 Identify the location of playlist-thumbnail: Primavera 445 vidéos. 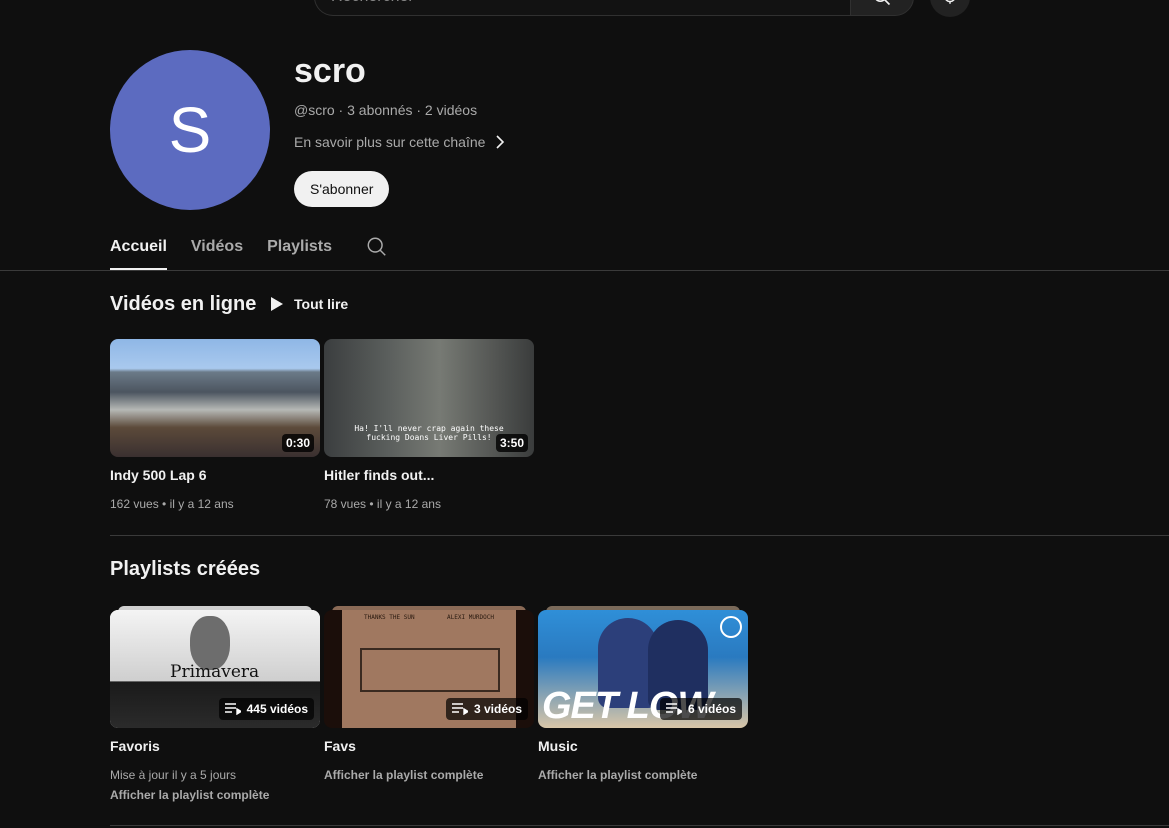
(215, 667).